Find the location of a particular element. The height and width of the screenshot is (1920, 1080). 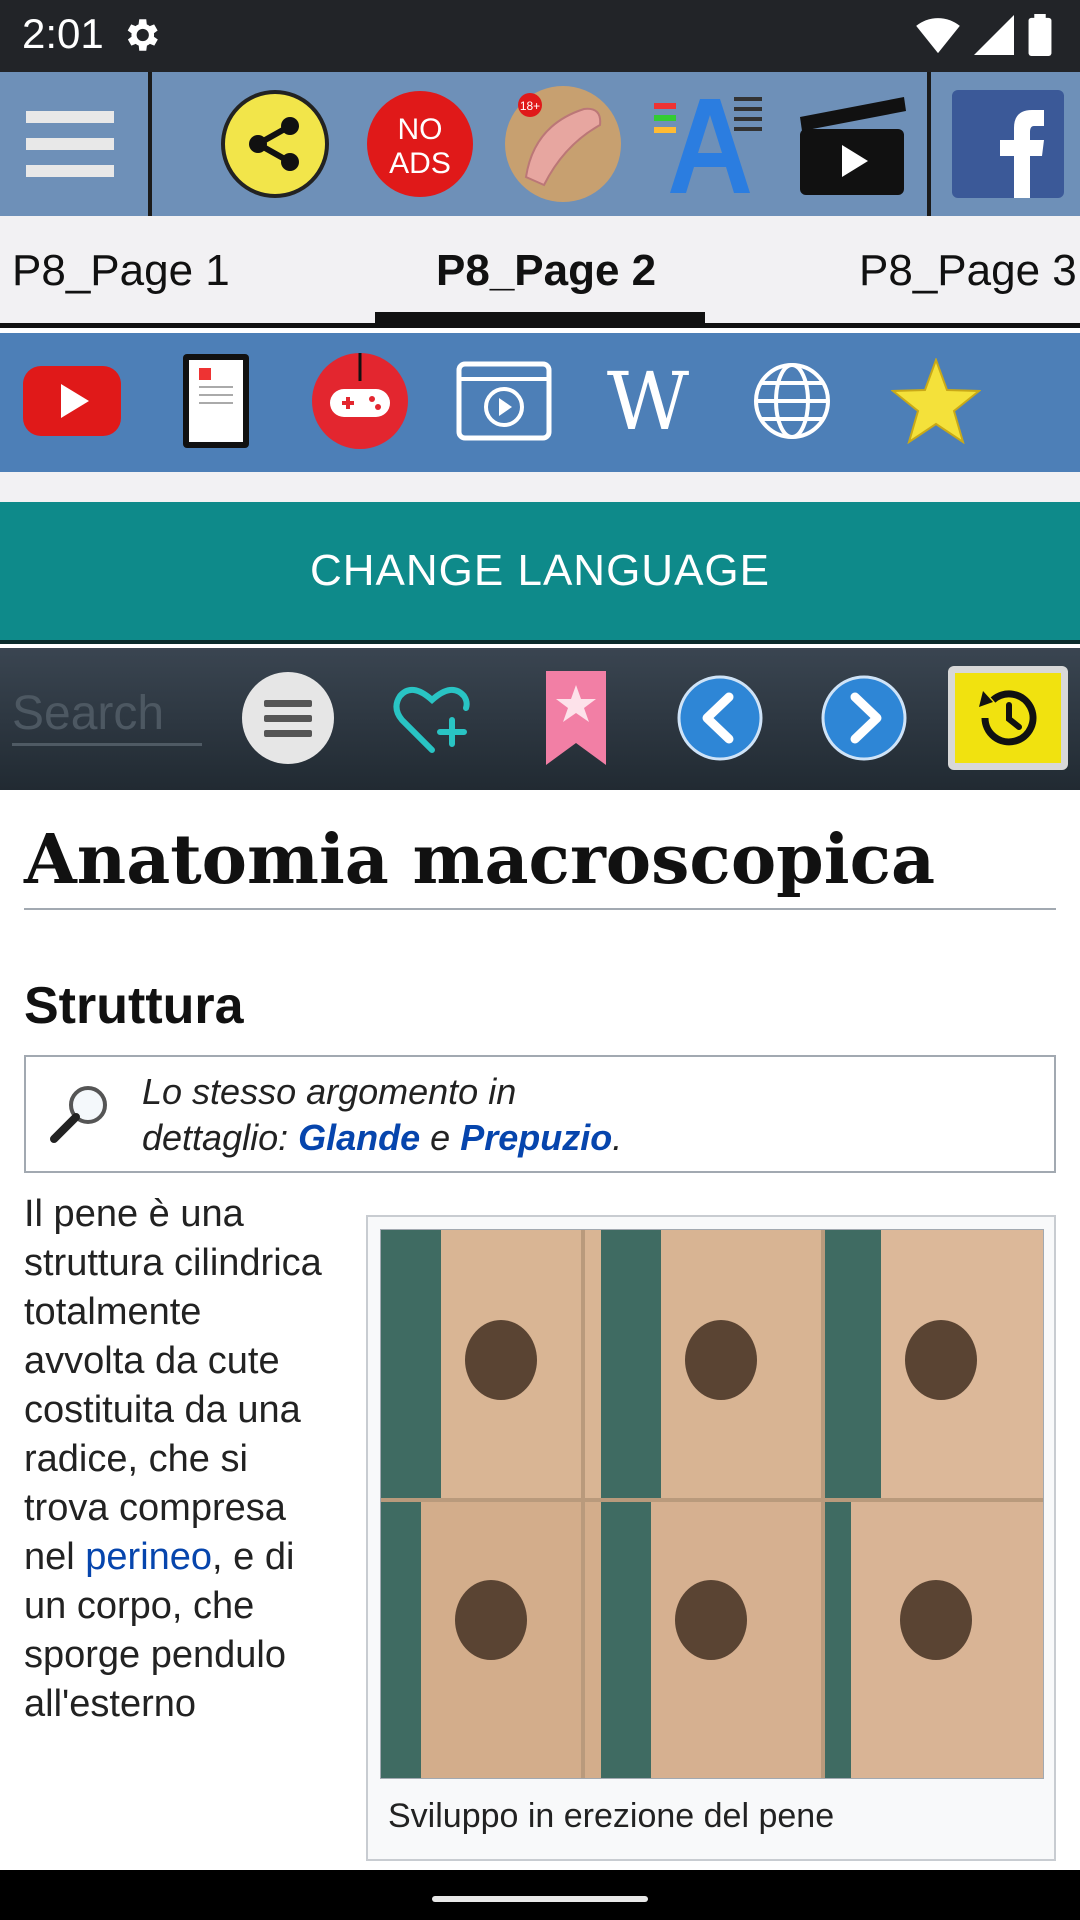

status-time: 2:01 is located at coordinates (63, 33).